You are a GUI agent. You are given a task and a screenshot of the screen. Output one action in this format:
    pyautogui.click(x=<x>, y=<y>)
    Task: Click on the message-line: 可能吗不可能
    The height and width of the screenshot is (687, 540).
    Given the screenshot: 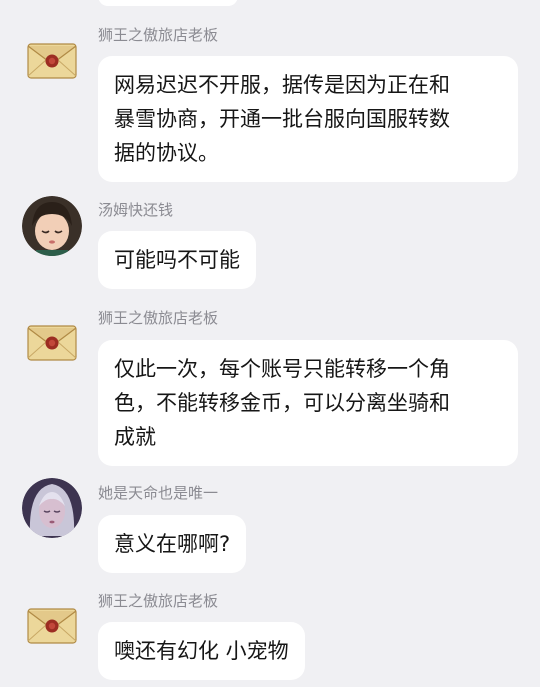 What is the action you would take?
    pyautogui.click(x=177, y=260)
    